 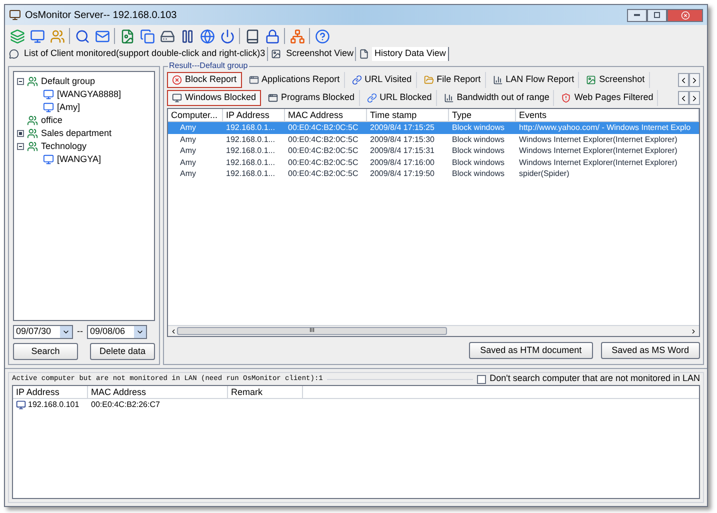 I want to click on report-tab: Applications Report, so click(x=294, y=80).